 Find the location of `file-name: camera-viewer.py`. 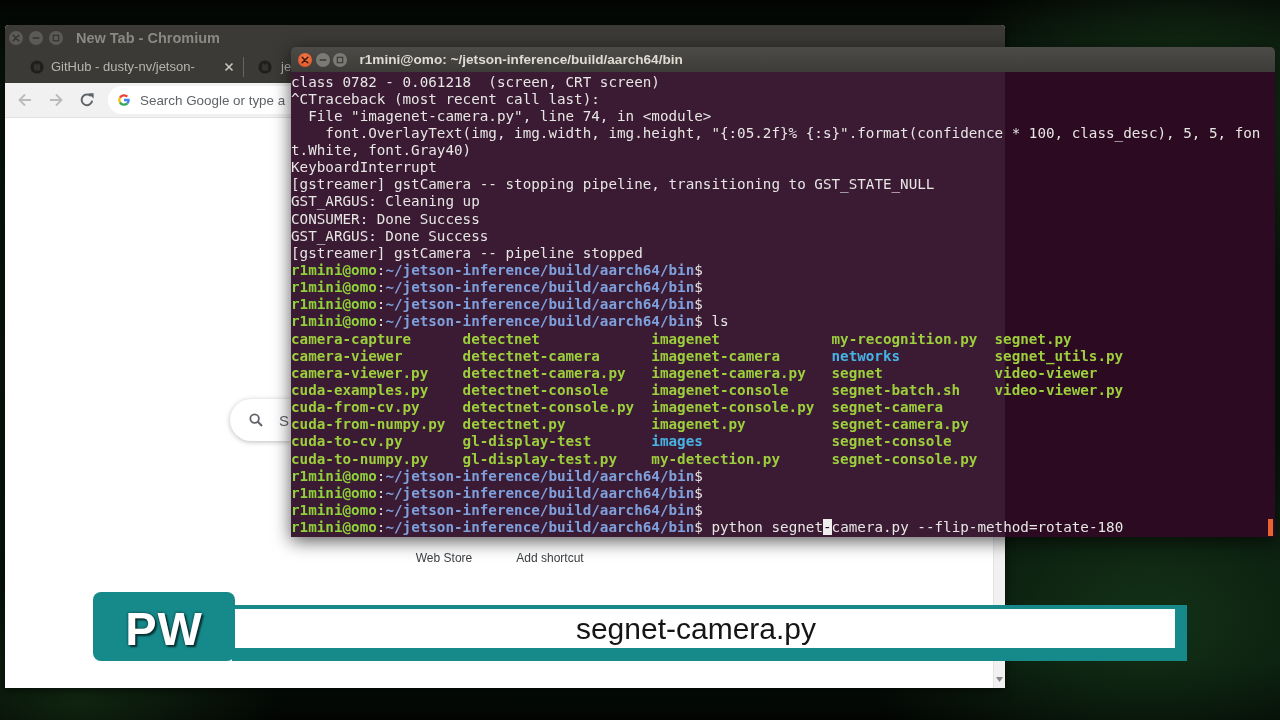

file-name: camera-viewer.py is located at coordinates (360, 373).